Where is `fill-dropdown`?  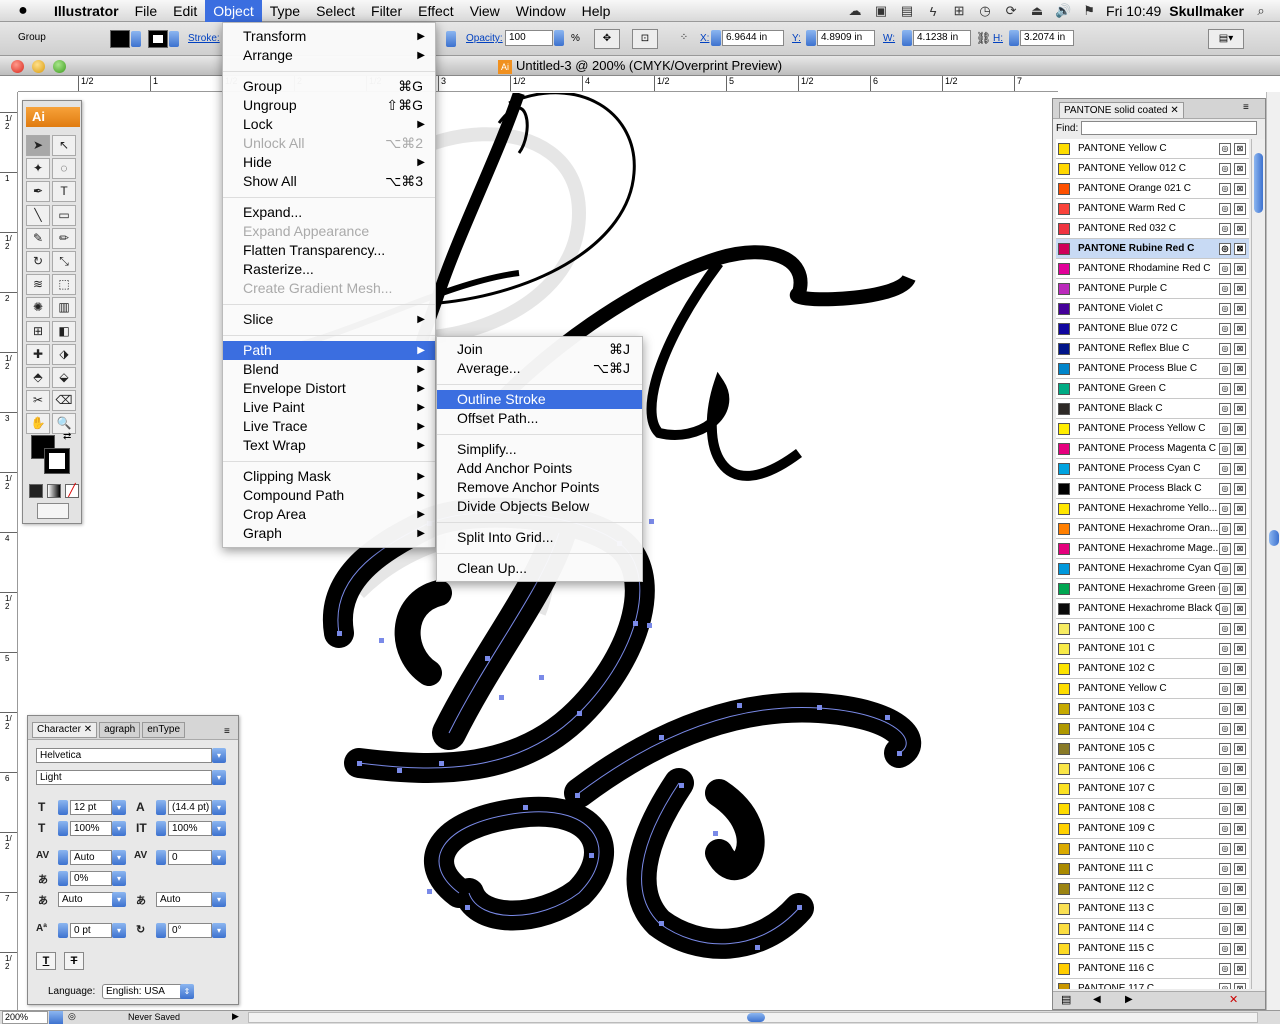
fill-dropdown is located at coordinates (136, 39).